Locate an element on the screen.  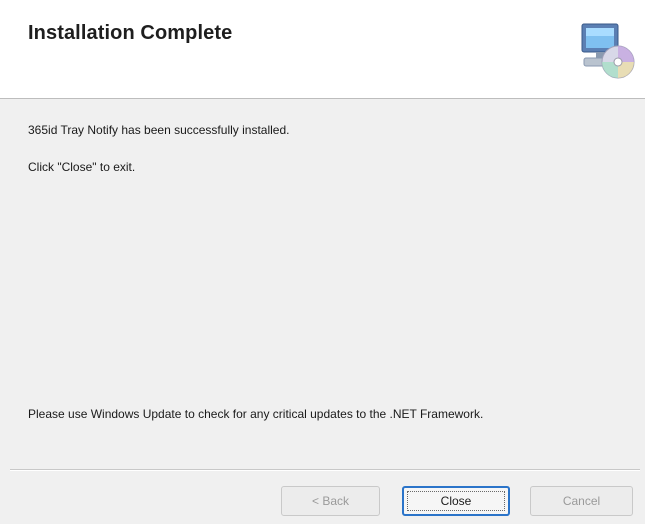
footer-divider is located at coordinates (325, 470).